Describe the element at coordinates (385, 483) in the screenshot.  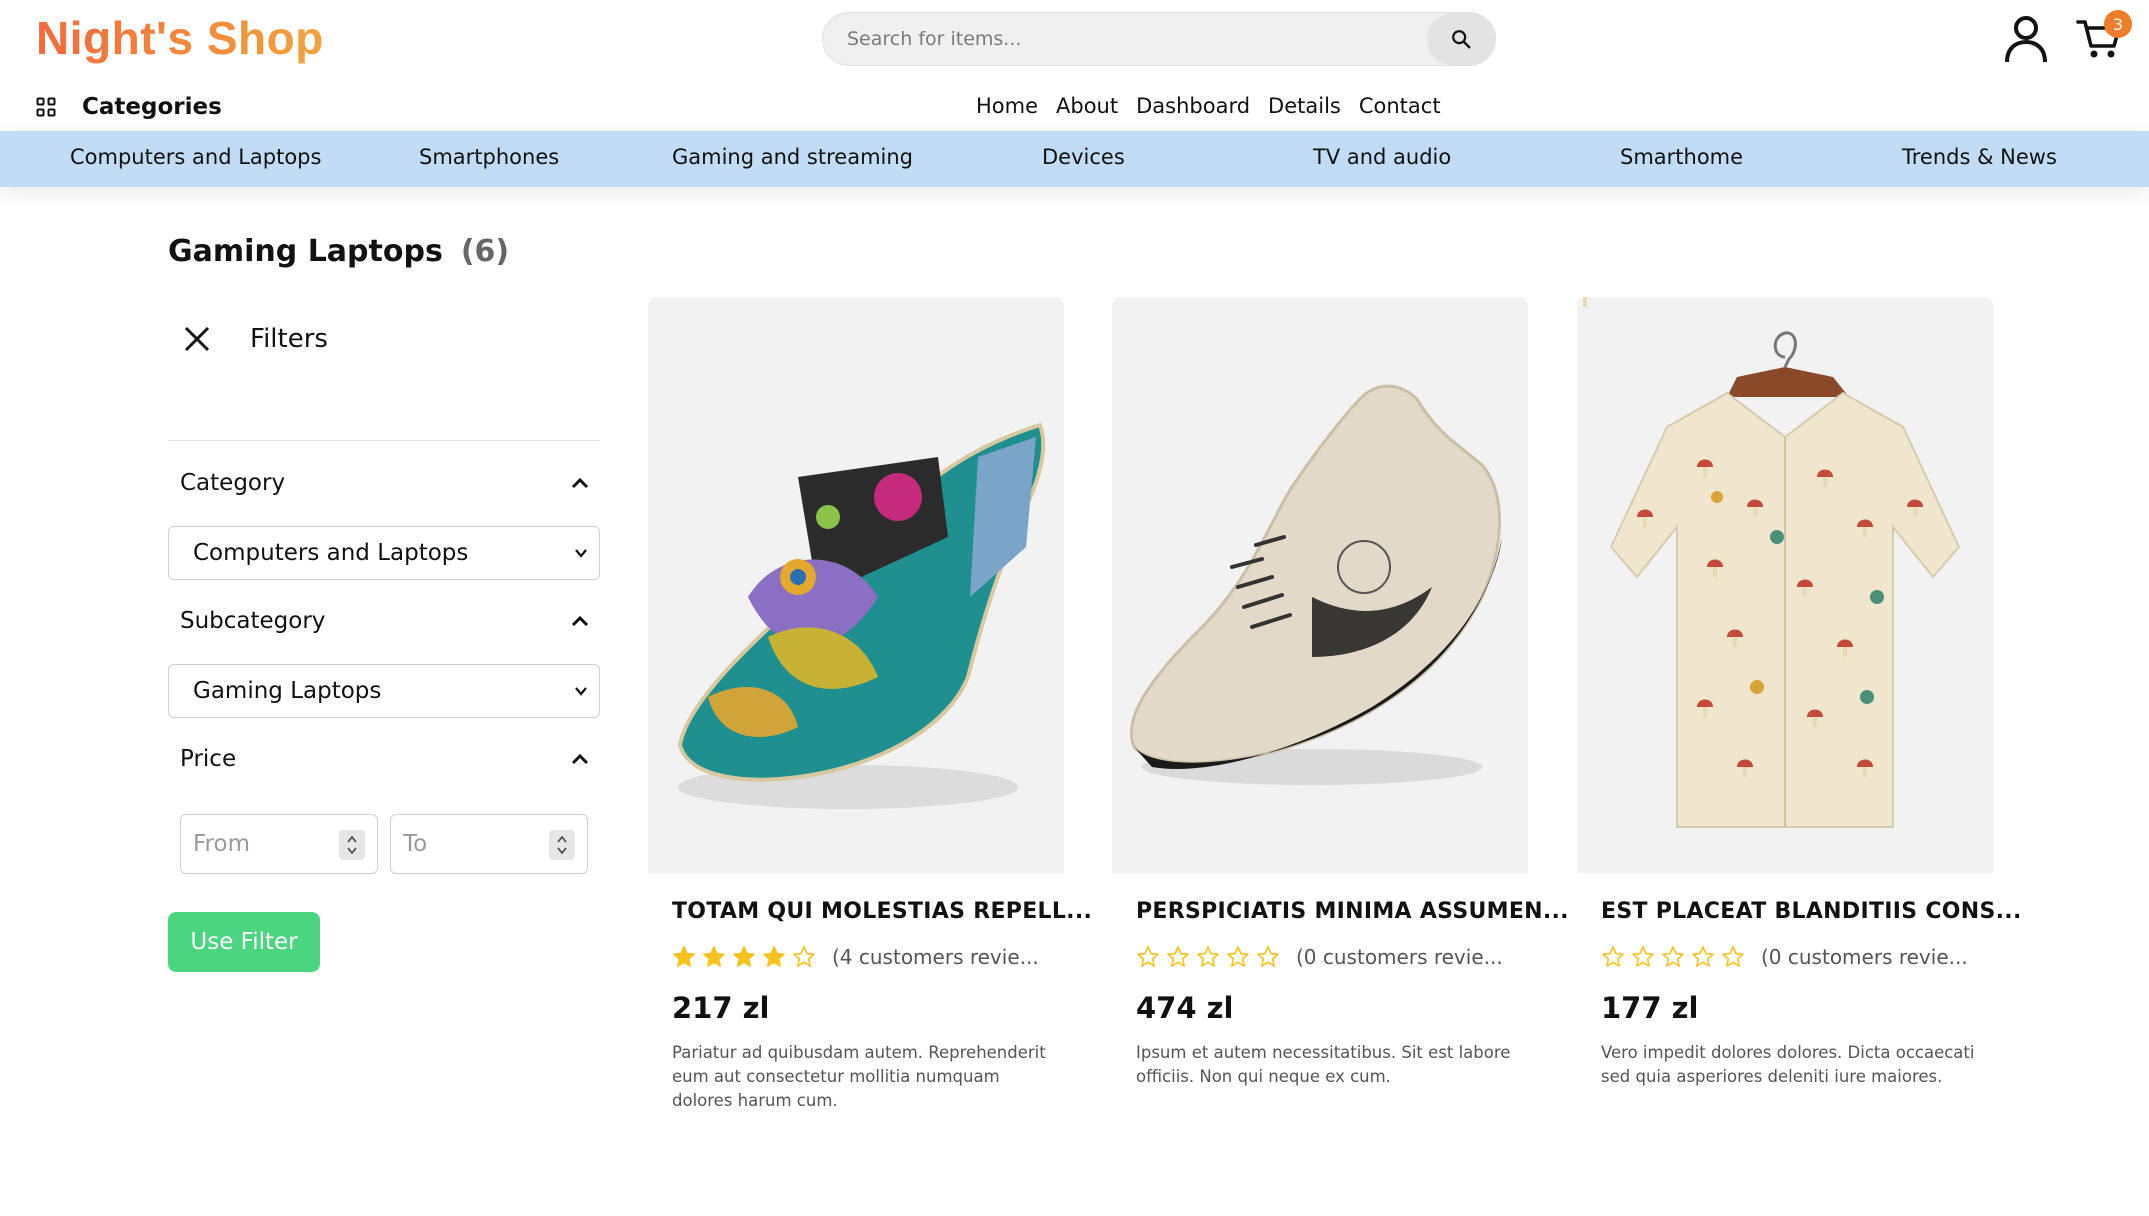
I see `category-section-toggle: Category` at that location.